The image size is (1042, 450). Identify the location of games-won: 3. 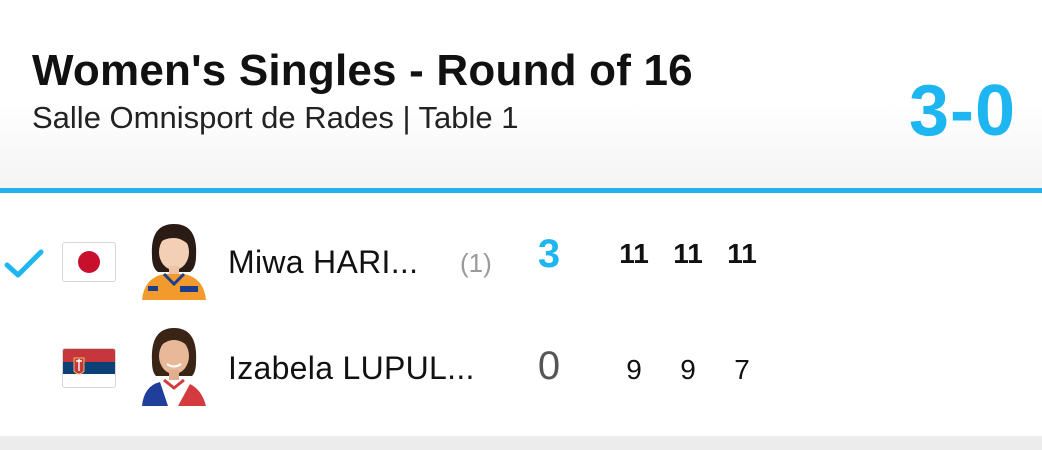
(549, 254).